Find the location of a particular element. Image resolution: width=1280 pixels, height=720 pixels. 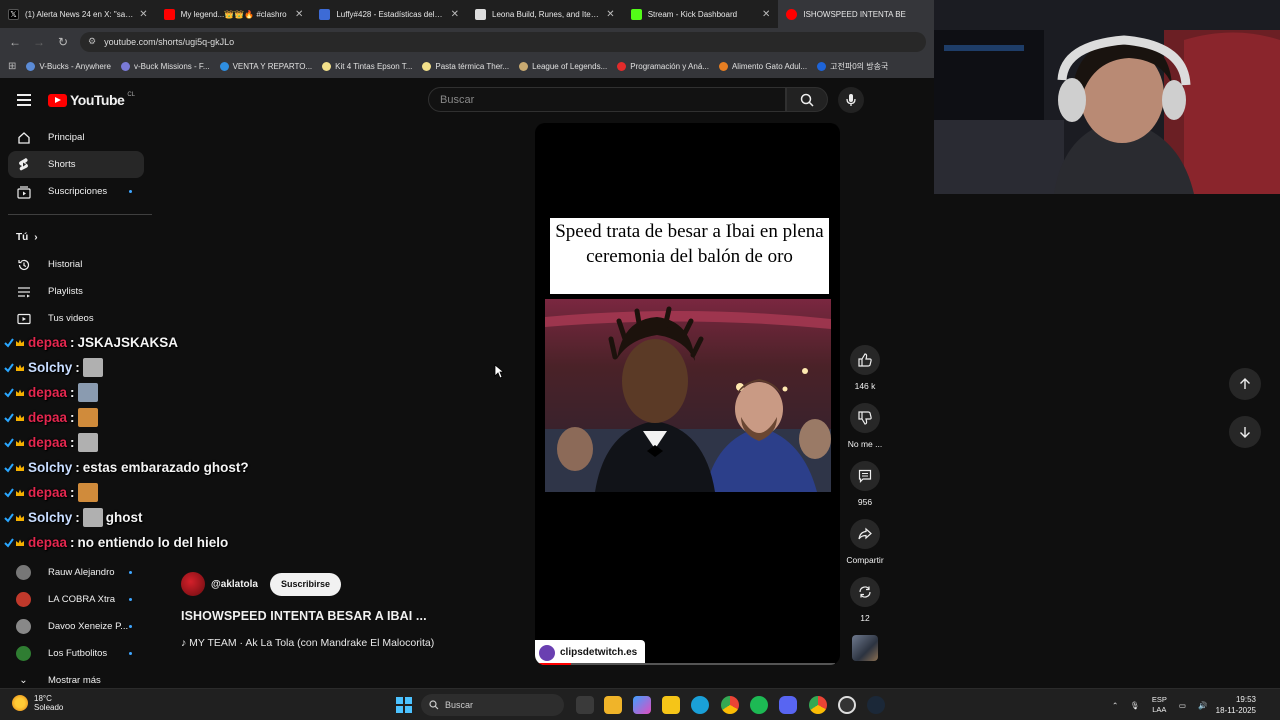

subscriptions-icon is located at coordinates (23, 191).